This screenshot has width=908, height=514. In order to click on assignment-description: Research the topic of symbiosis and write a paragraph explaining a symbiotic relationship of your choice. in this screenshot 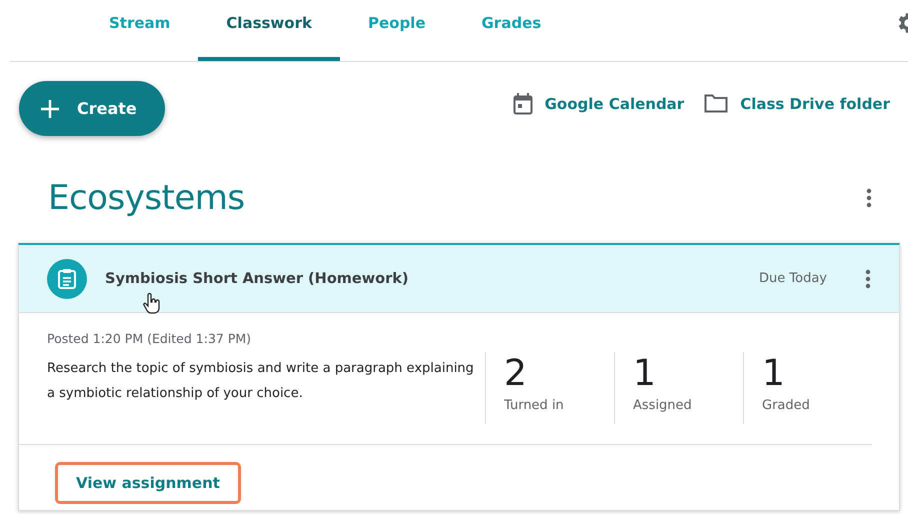, I will do `click(261, 381)`.